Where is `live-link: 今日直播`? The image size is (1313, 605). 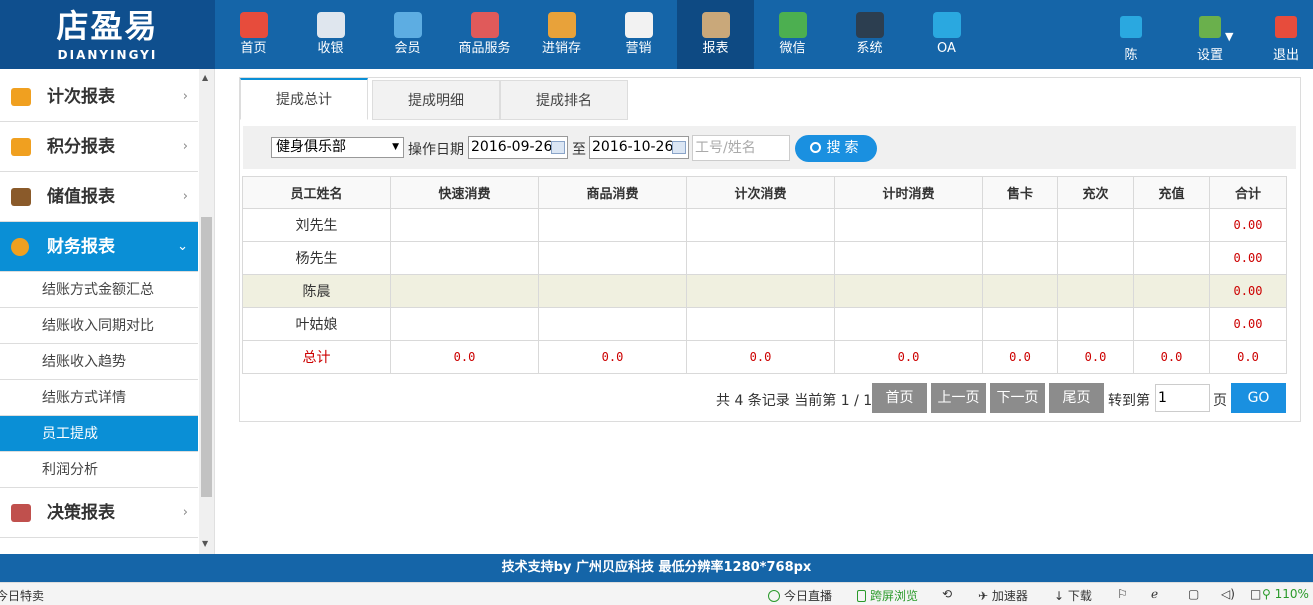 live-link: 今日直播 is located at coordinates (800, 595).